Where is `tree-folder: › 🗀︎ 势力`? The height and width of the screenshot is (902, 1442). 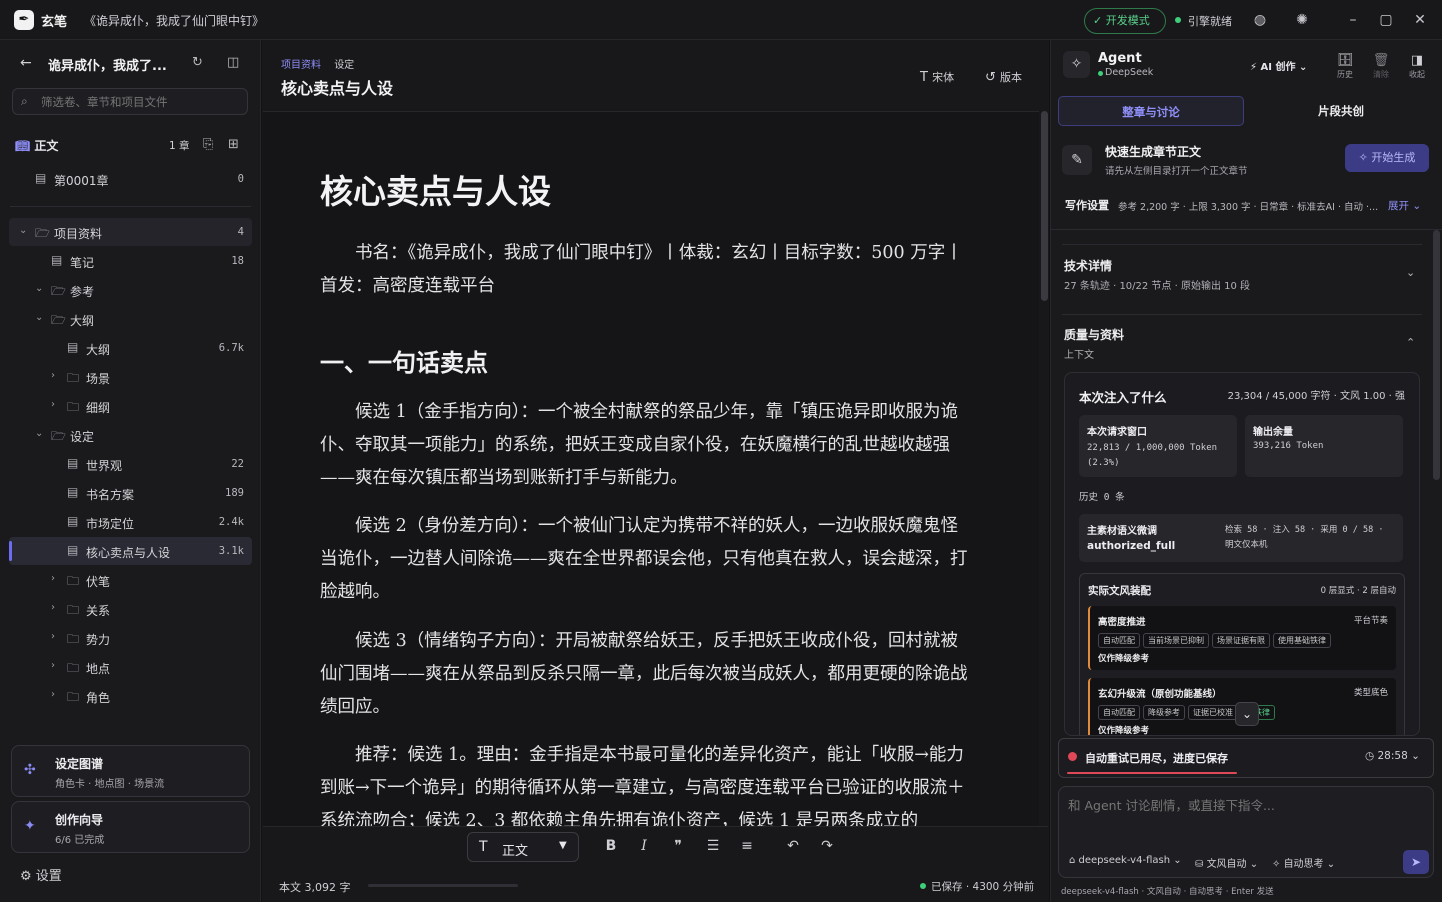
tree-folder: › 🗀︎ 势力 is located at coordinates (130, 638).